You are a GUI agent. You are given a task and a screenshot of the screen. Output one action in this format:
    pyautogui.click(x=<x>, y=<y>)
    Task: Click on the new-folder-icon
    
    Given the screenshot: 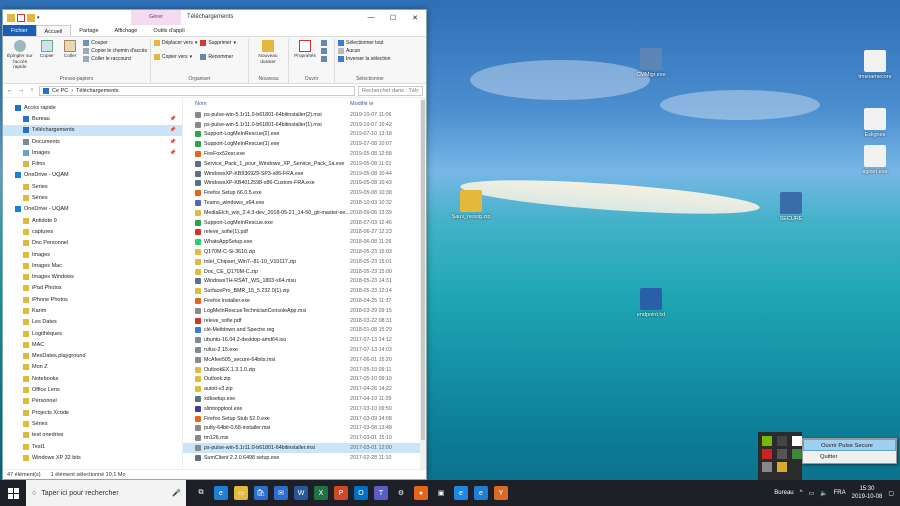 What is the action you would take?
    pyautogui.click(x=31, y=17)
    